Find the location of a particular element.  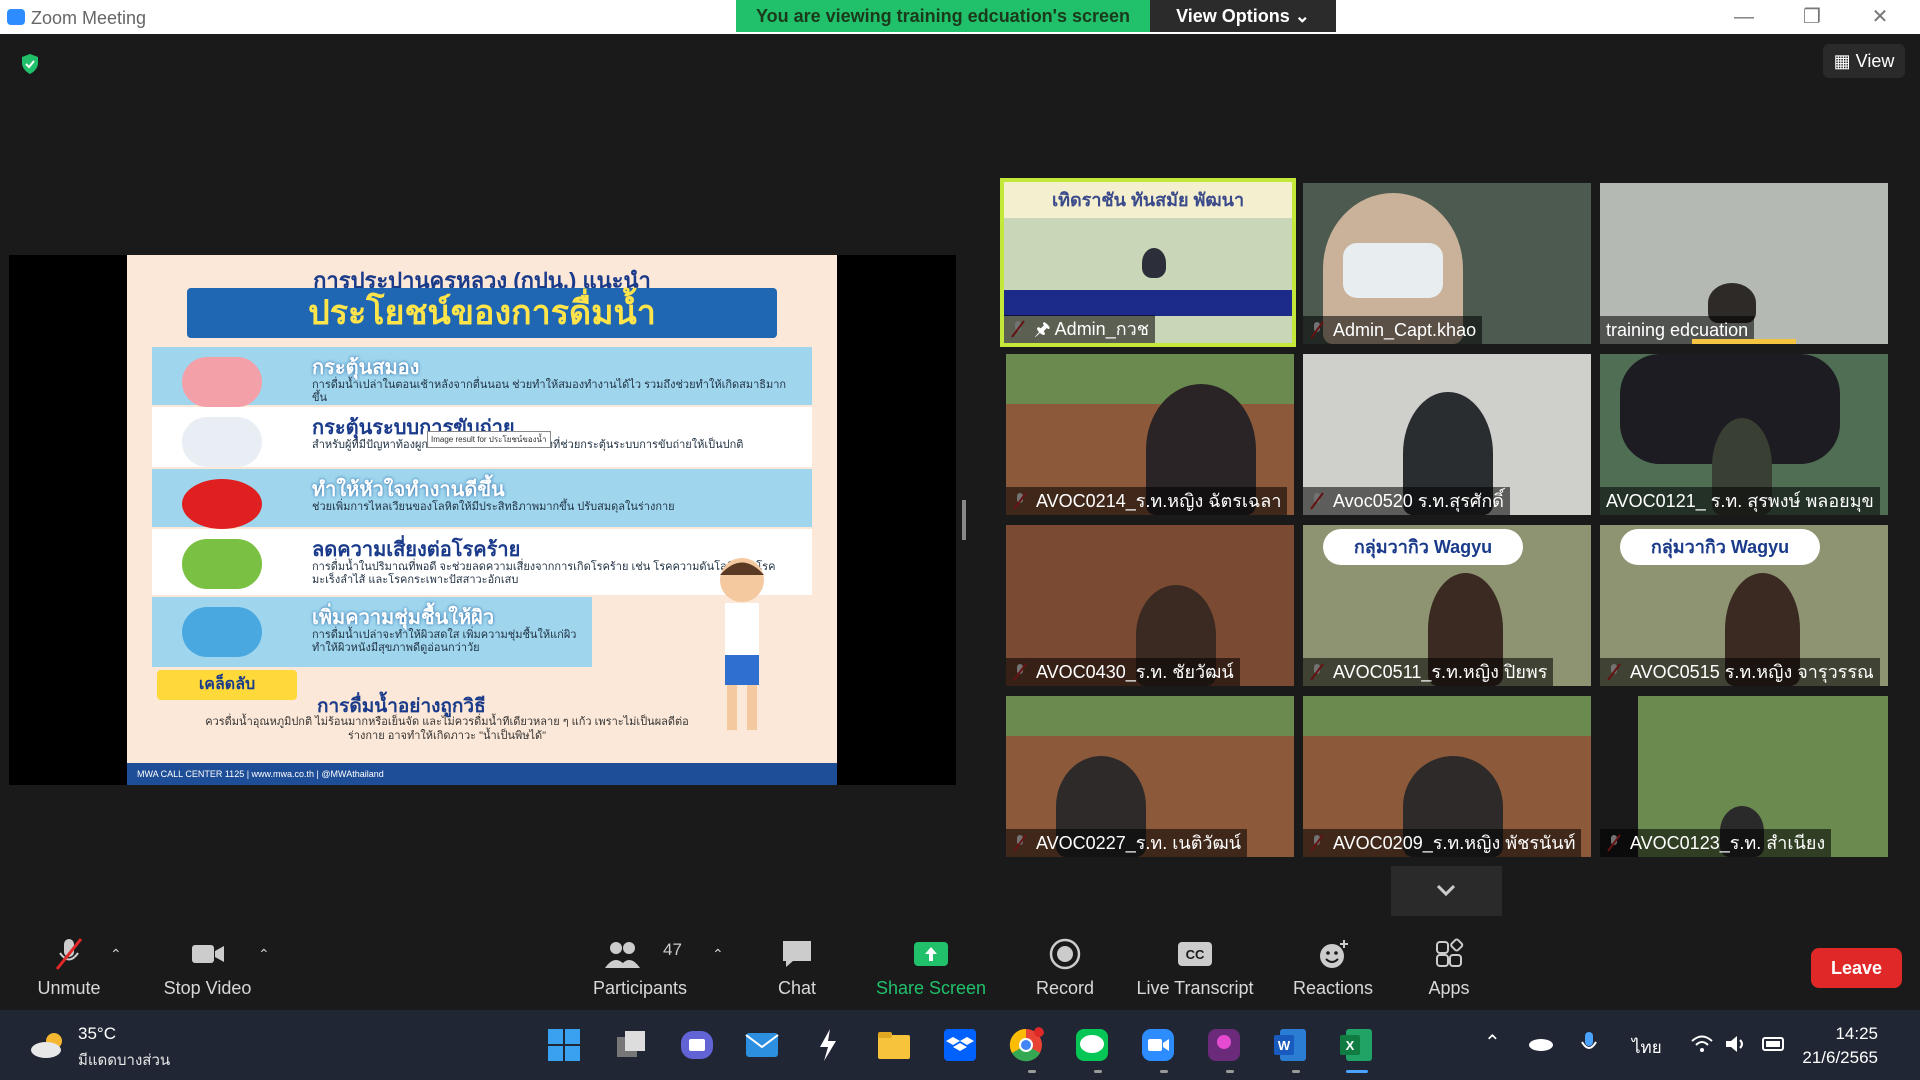

participant-tile: Avoc0520 ร.ท.สุรศักดิ์ is located at coordinates (1447, 434).